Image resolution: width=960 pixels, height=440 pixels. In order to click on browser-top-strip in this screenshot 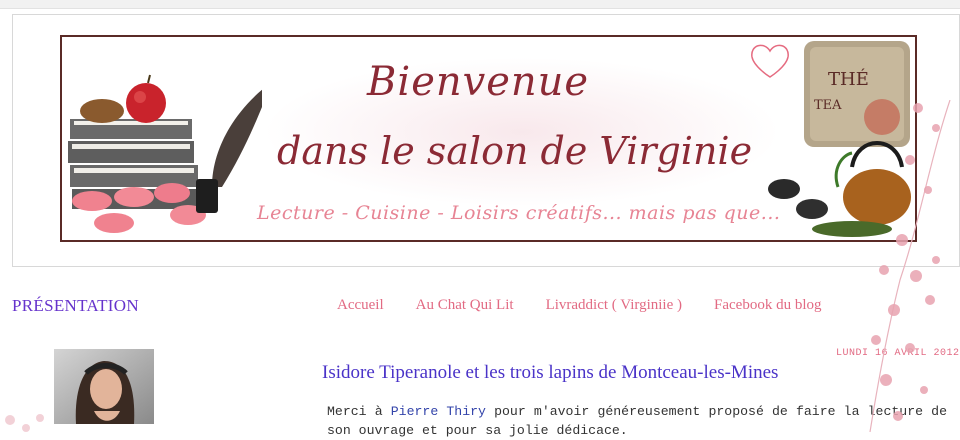, I will do `click(480, 4)`.